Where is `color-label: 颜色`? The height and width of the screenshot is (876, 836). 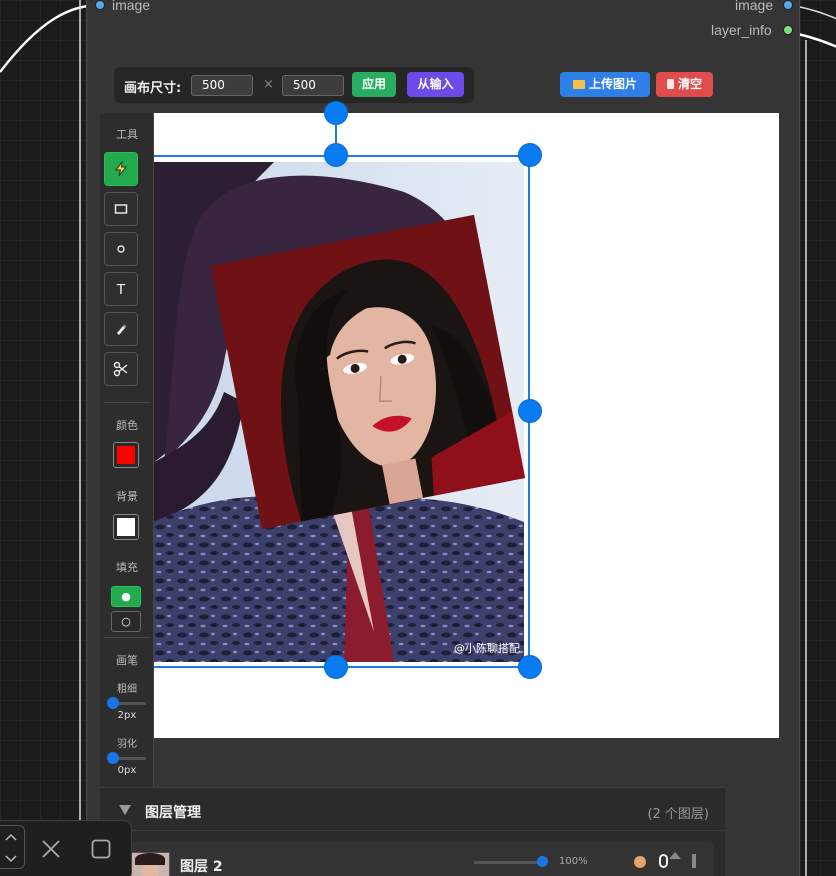
color-label: 颜色 is located at coordinates (127, 425).